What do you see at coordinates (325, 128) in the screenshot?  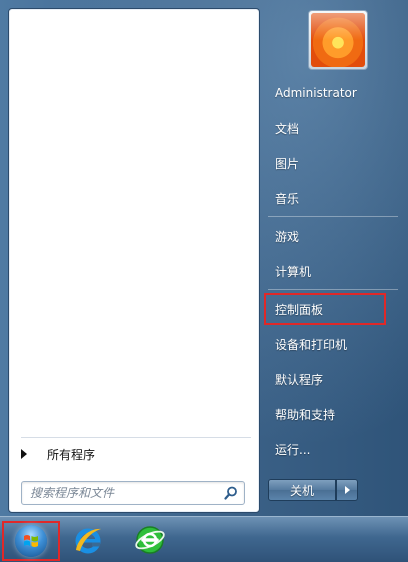 I see `documents-link: 文档` at bounding box center [325, 128].